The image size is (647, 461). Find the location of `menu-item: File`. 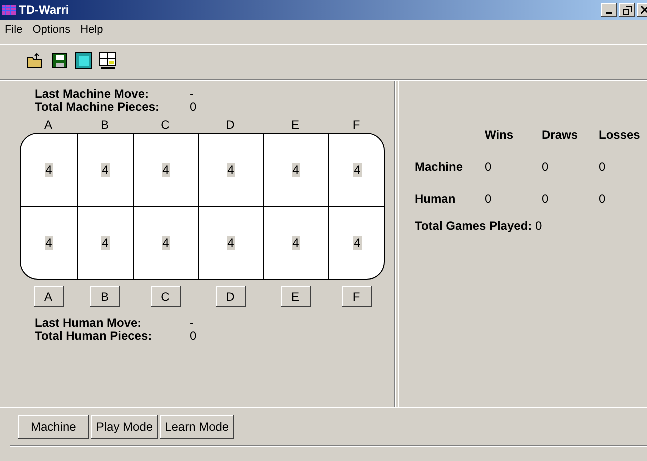

menu-item: File is located at coordinates (14, 30).